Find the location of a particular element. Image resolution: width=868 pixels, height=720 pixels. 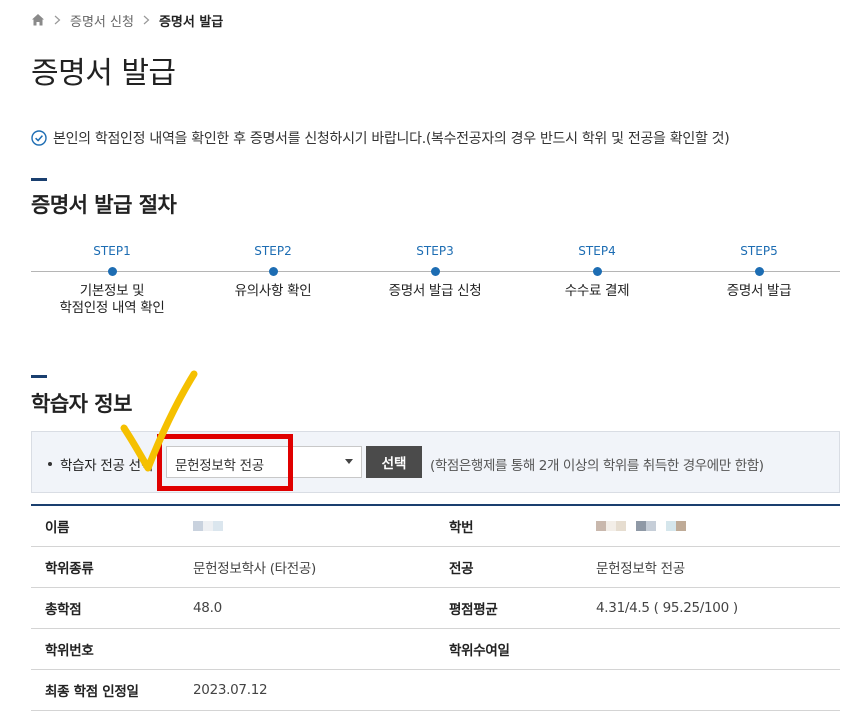

caret-down-icon is located at coordinates (349, 461).